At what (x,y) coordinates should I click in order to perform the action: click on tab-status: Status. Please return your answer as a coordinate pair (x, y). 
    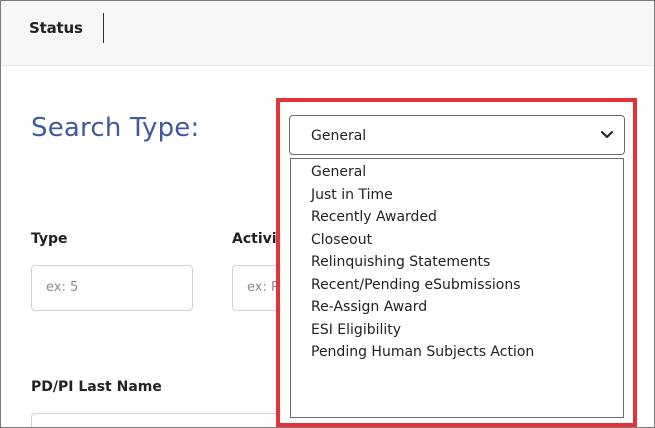
    Looking at the image, I should click on (56, 28).